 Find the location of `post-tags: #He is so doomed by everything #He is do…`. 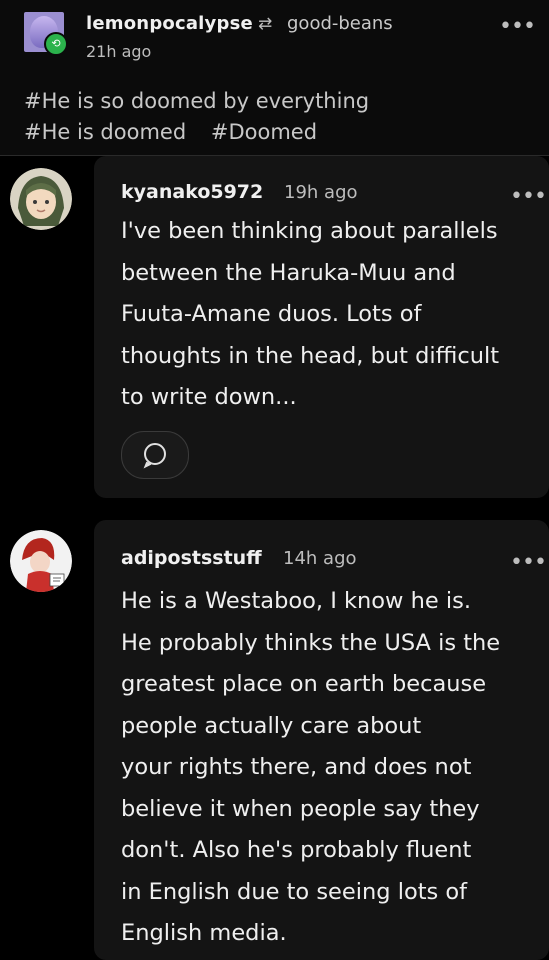

post-tags: #He is so doomed by everything #He is do… is located at coordinates (274, 117).